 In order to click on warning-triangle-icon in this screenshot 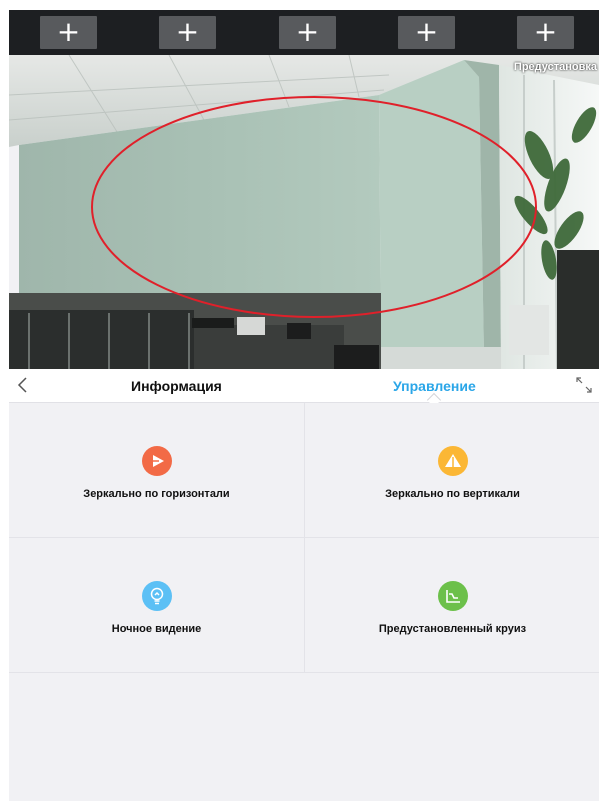, I will do `click(452, 461)`.